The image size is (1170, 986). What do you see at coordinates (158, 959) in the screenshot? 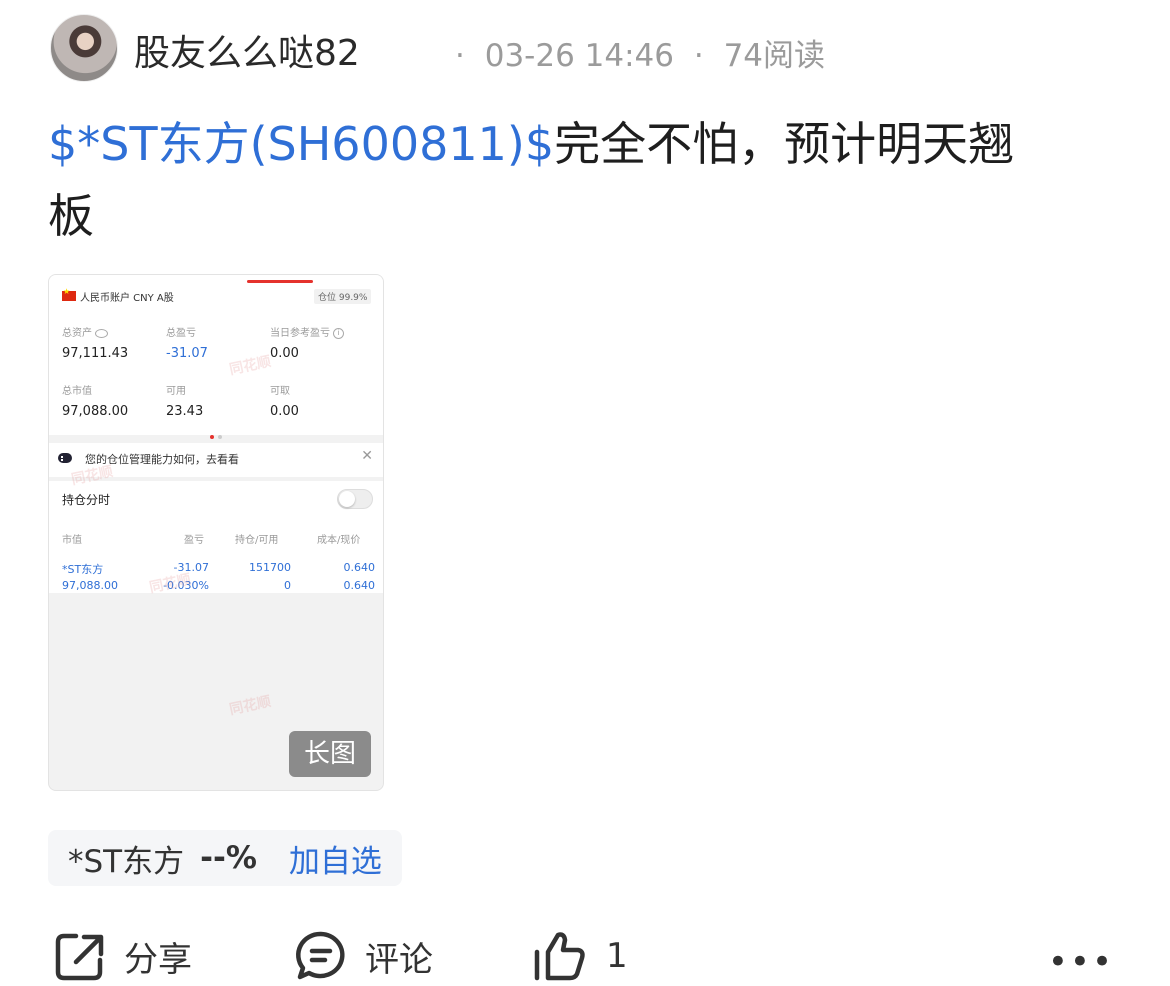
I see `share-label: 分享` at bounding box center [158, 959].